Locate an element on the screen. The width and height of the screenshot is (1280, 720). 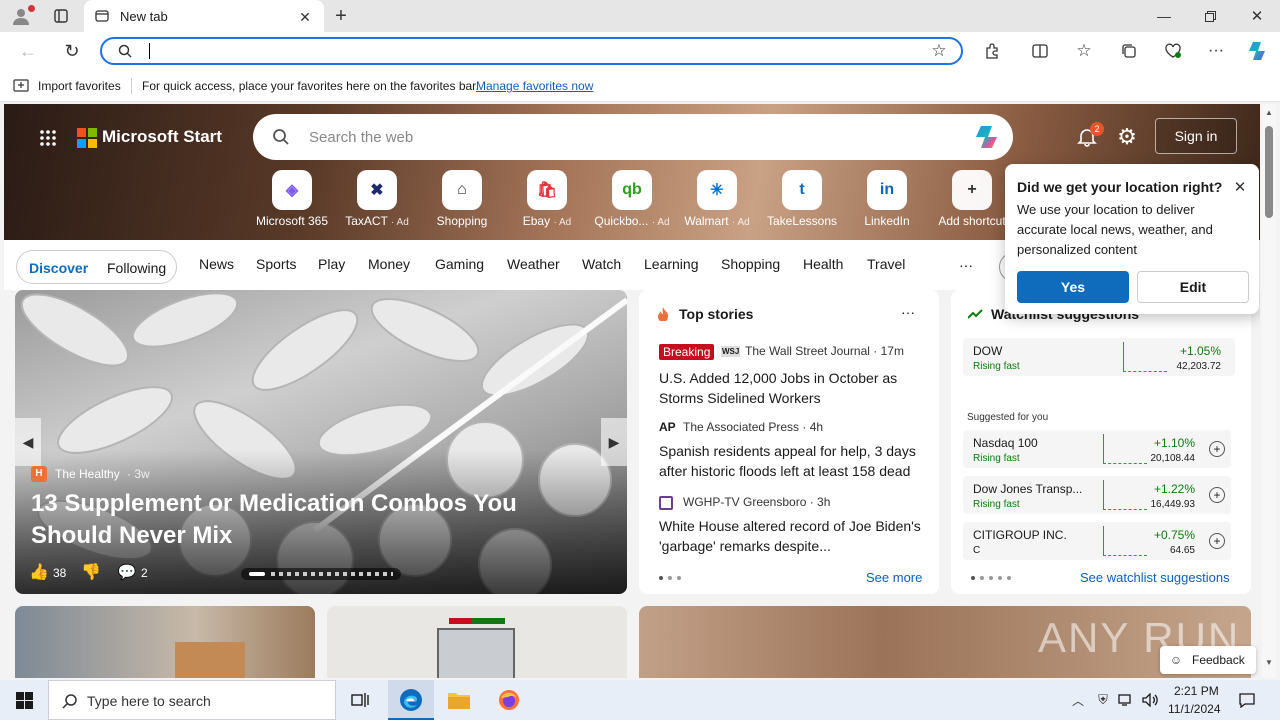
clock-time: 2:21 PM is located at coordinates (1196, 691).